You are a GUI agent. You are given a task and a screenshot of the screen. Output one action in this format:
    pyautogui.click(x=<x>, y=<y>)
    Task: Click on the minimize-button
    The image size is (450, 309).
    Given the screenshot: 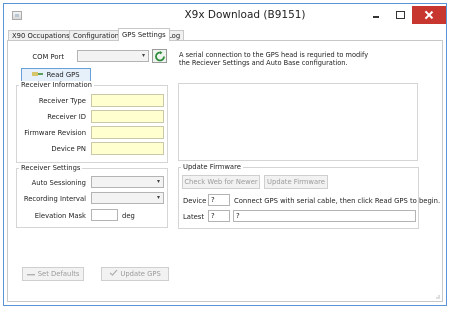 What is the action you would take?
    pyautogui.click(x=376, y=15)
    